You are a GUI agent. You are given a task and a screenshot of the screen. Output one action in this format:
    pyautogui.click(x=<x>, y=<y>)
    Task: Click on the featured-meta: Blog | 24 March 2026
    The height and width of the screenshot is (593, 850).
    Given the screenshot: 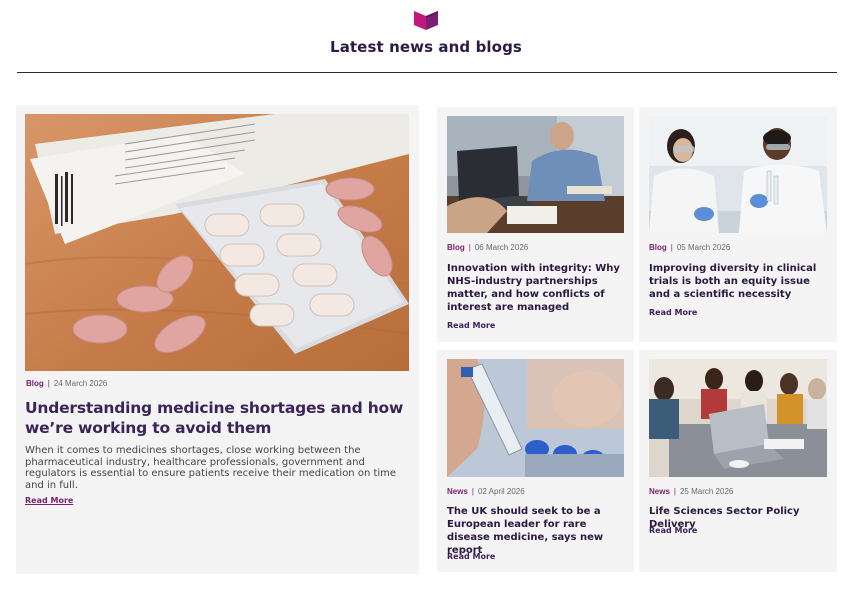 What is the action you would take?
    pyautogui.click(x=66, y=383)
    